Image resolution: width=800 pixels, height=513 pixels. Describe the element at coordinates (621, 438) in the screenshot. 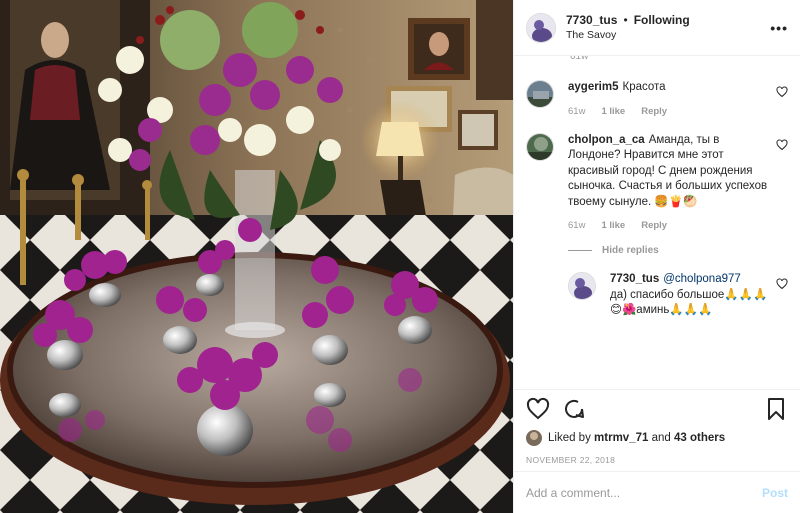

I see `liker-username: mtrmv_71` at that location.